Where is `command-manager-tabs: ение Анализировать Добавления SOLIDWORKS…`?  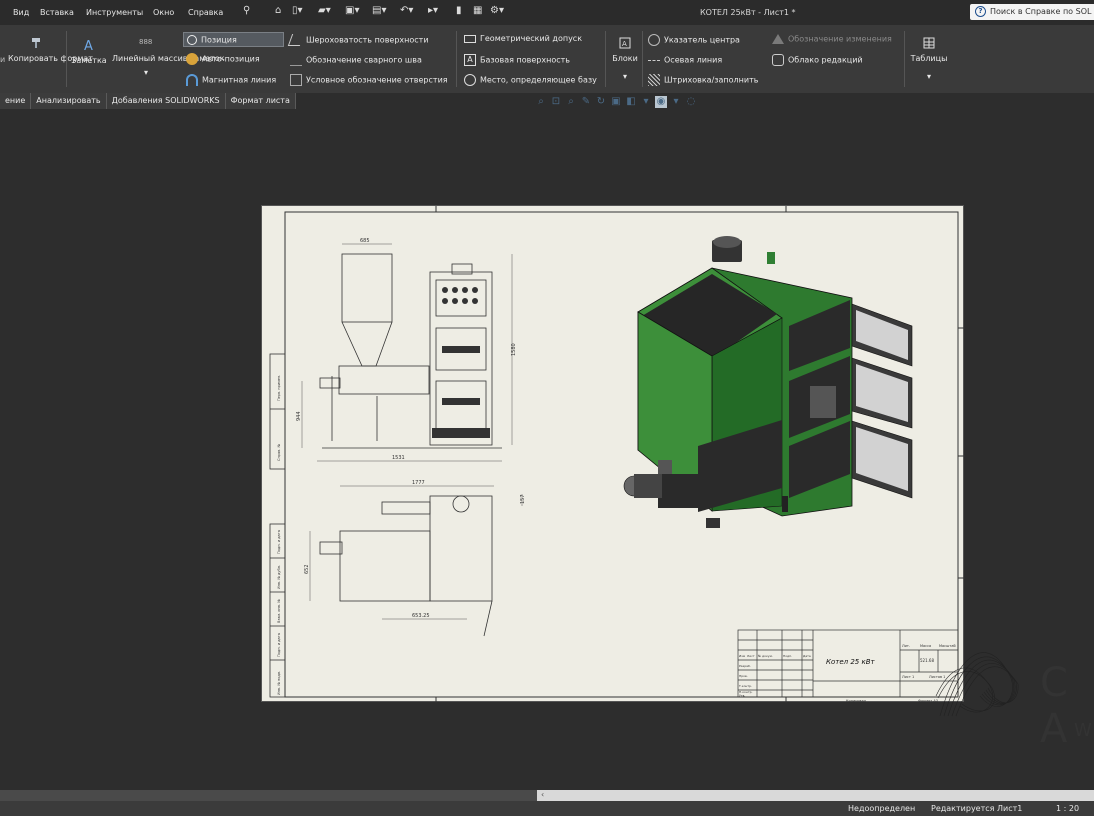 command-manager-tabs: ение Анализировать Добавления SOLIDWORKS… is located at coordinates (148, 101).